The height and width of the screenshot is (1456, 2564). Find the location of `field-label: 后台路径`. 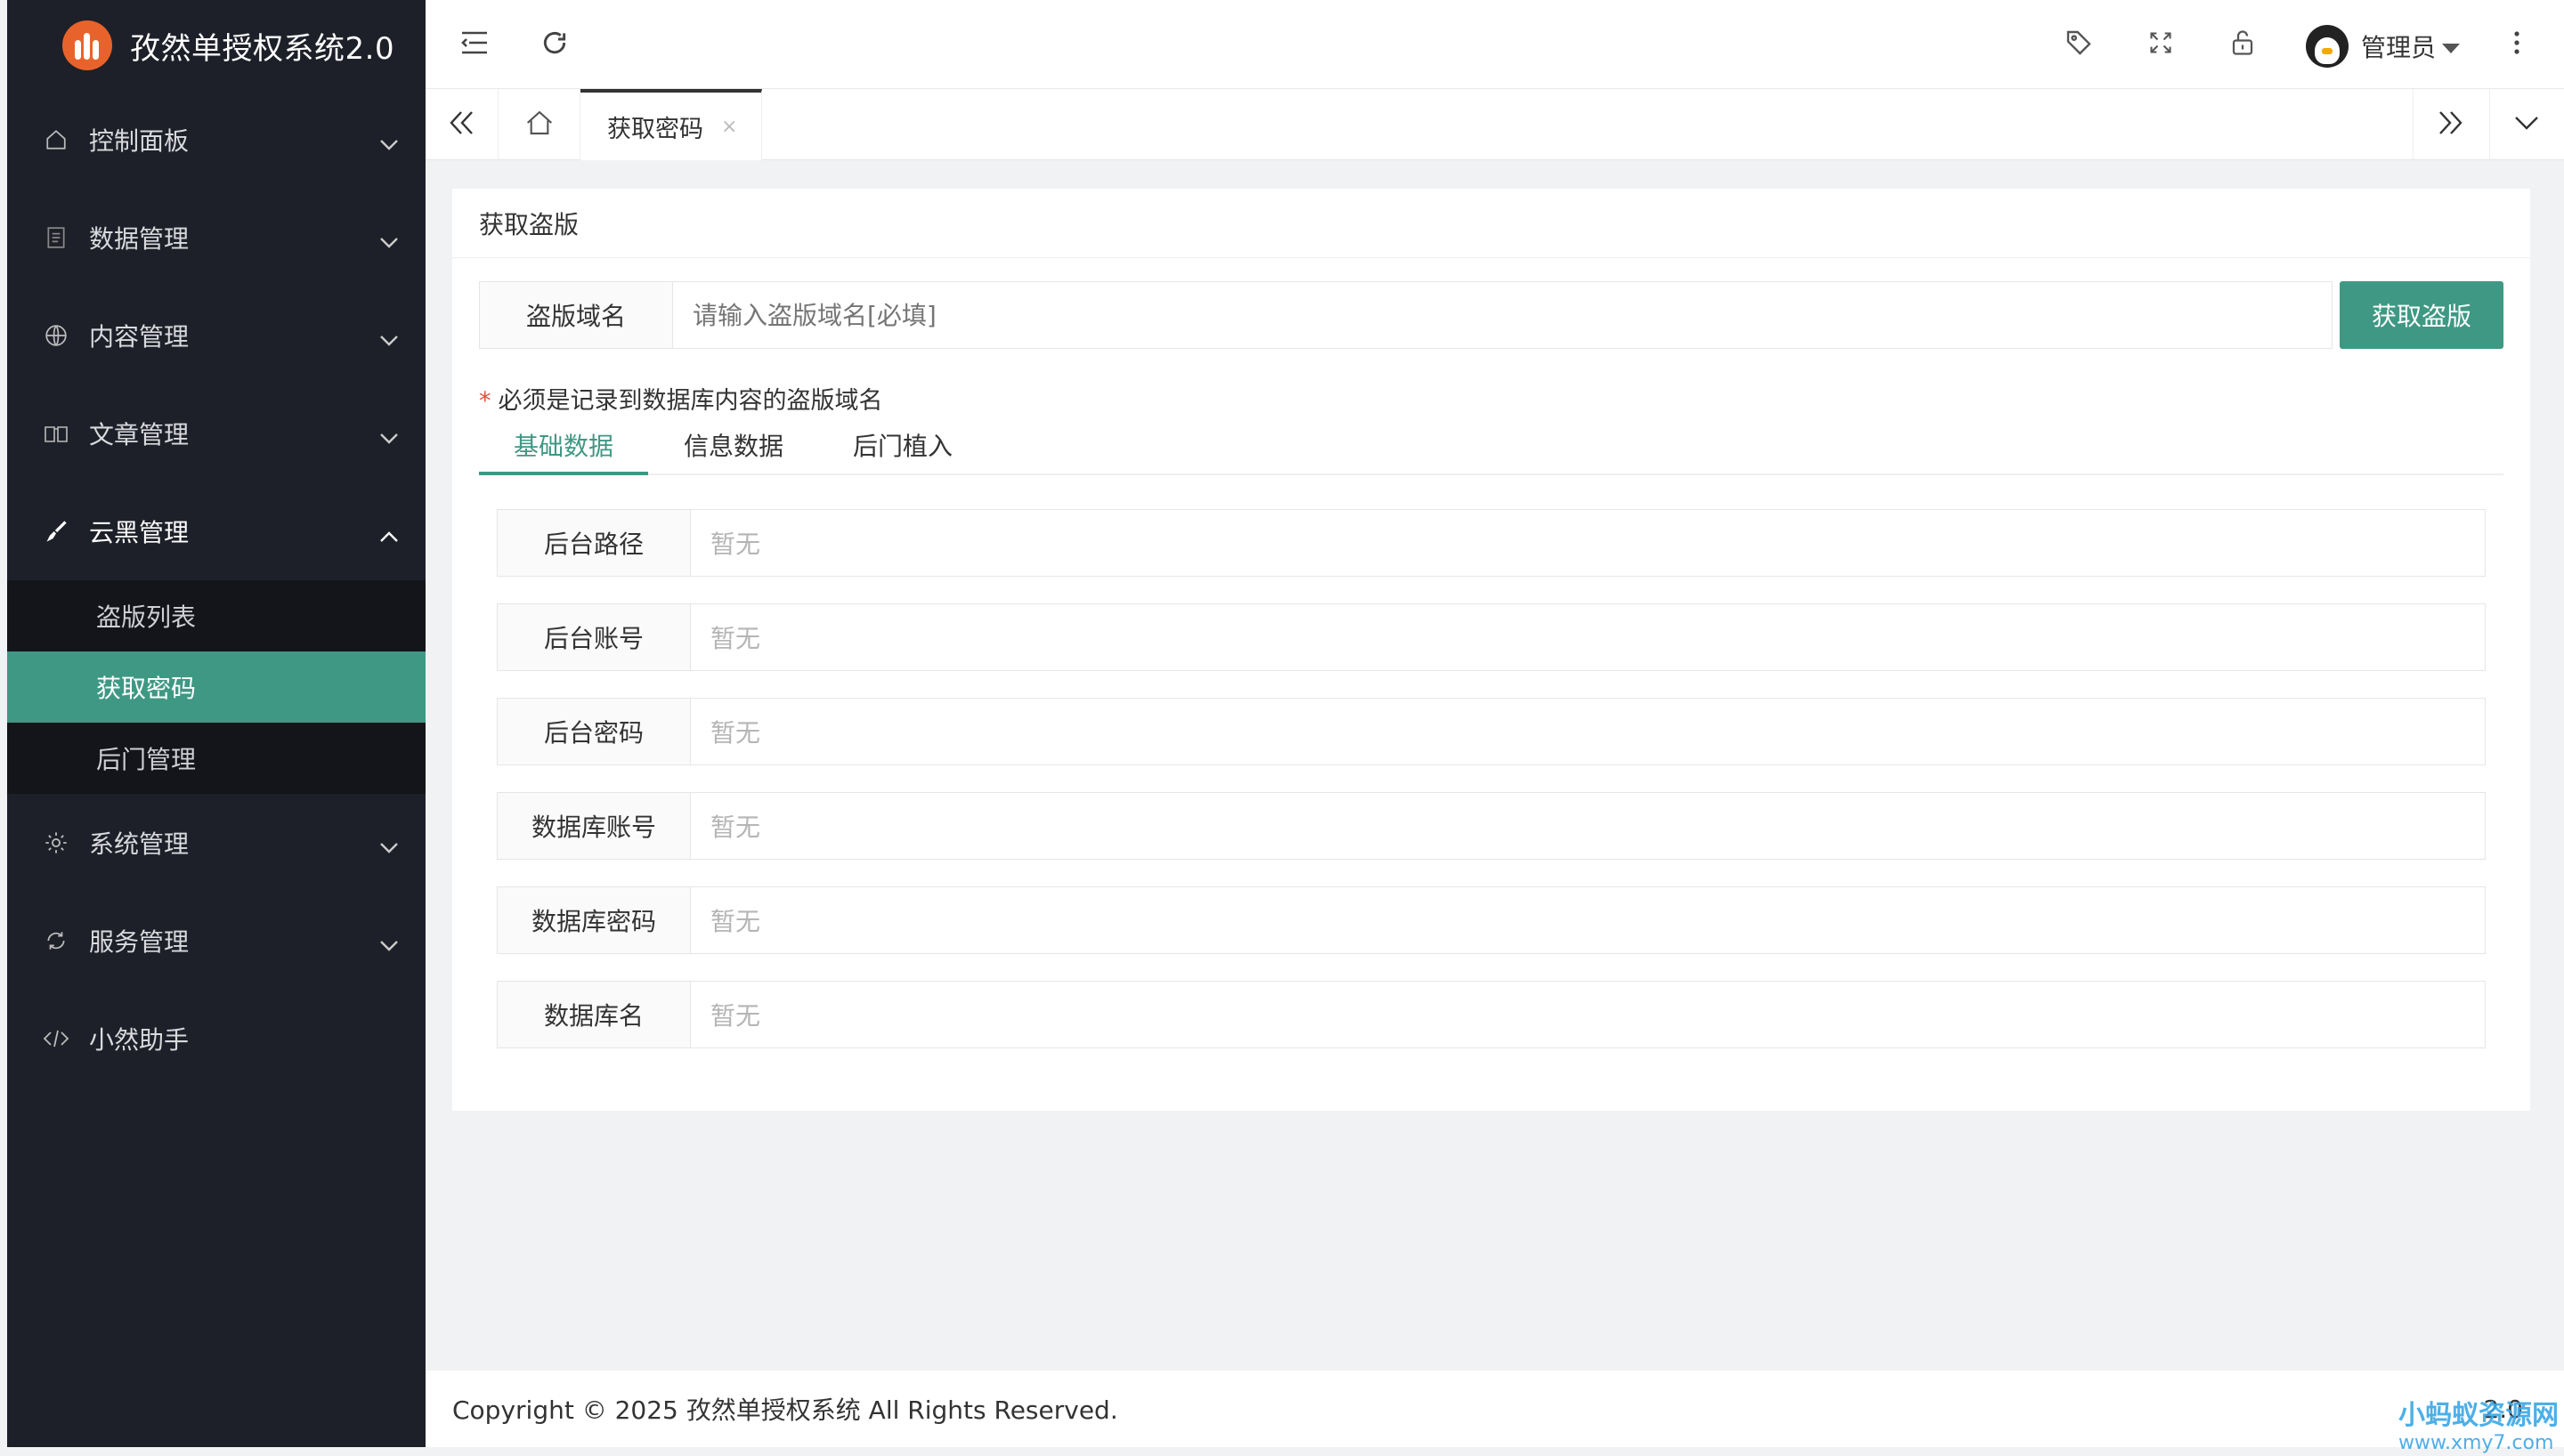

field-label: 后台路径 is located at coordinates (594, 543).